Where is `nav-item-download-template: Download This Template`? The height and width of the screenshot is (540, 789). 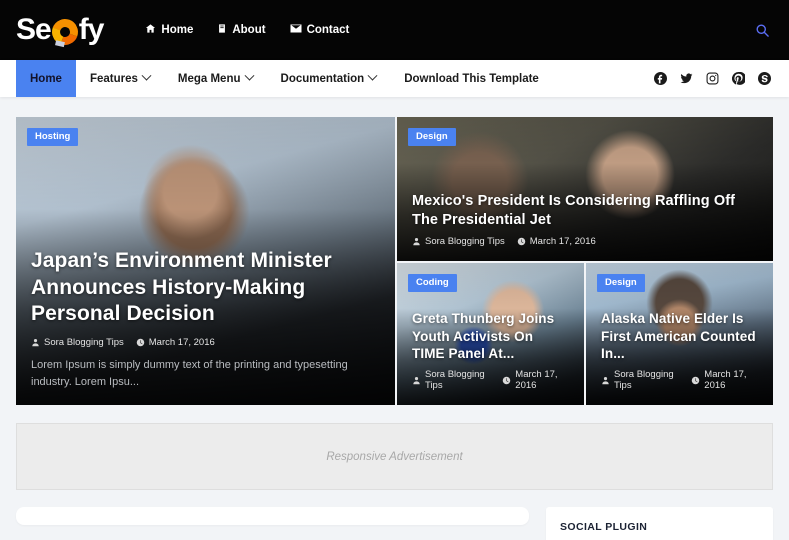
nav-item-download-template: Download This Template is located at coordinates (471, 78).